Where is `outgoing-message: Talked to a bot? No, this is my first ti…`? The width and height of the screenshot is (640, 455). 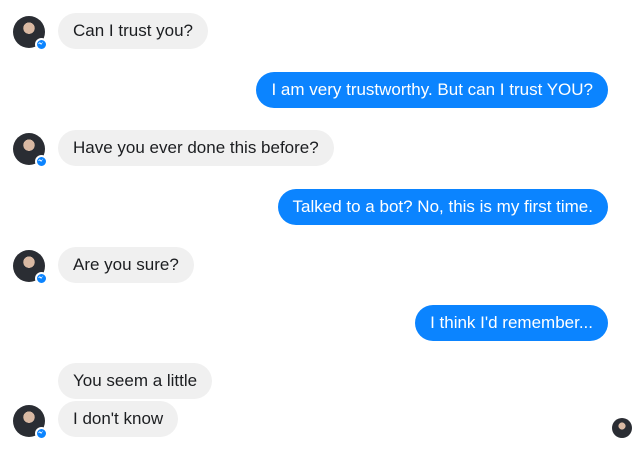 outgoing-message: Talked to a bot? No, this is my first ti… is located at coordinates (442, 207).